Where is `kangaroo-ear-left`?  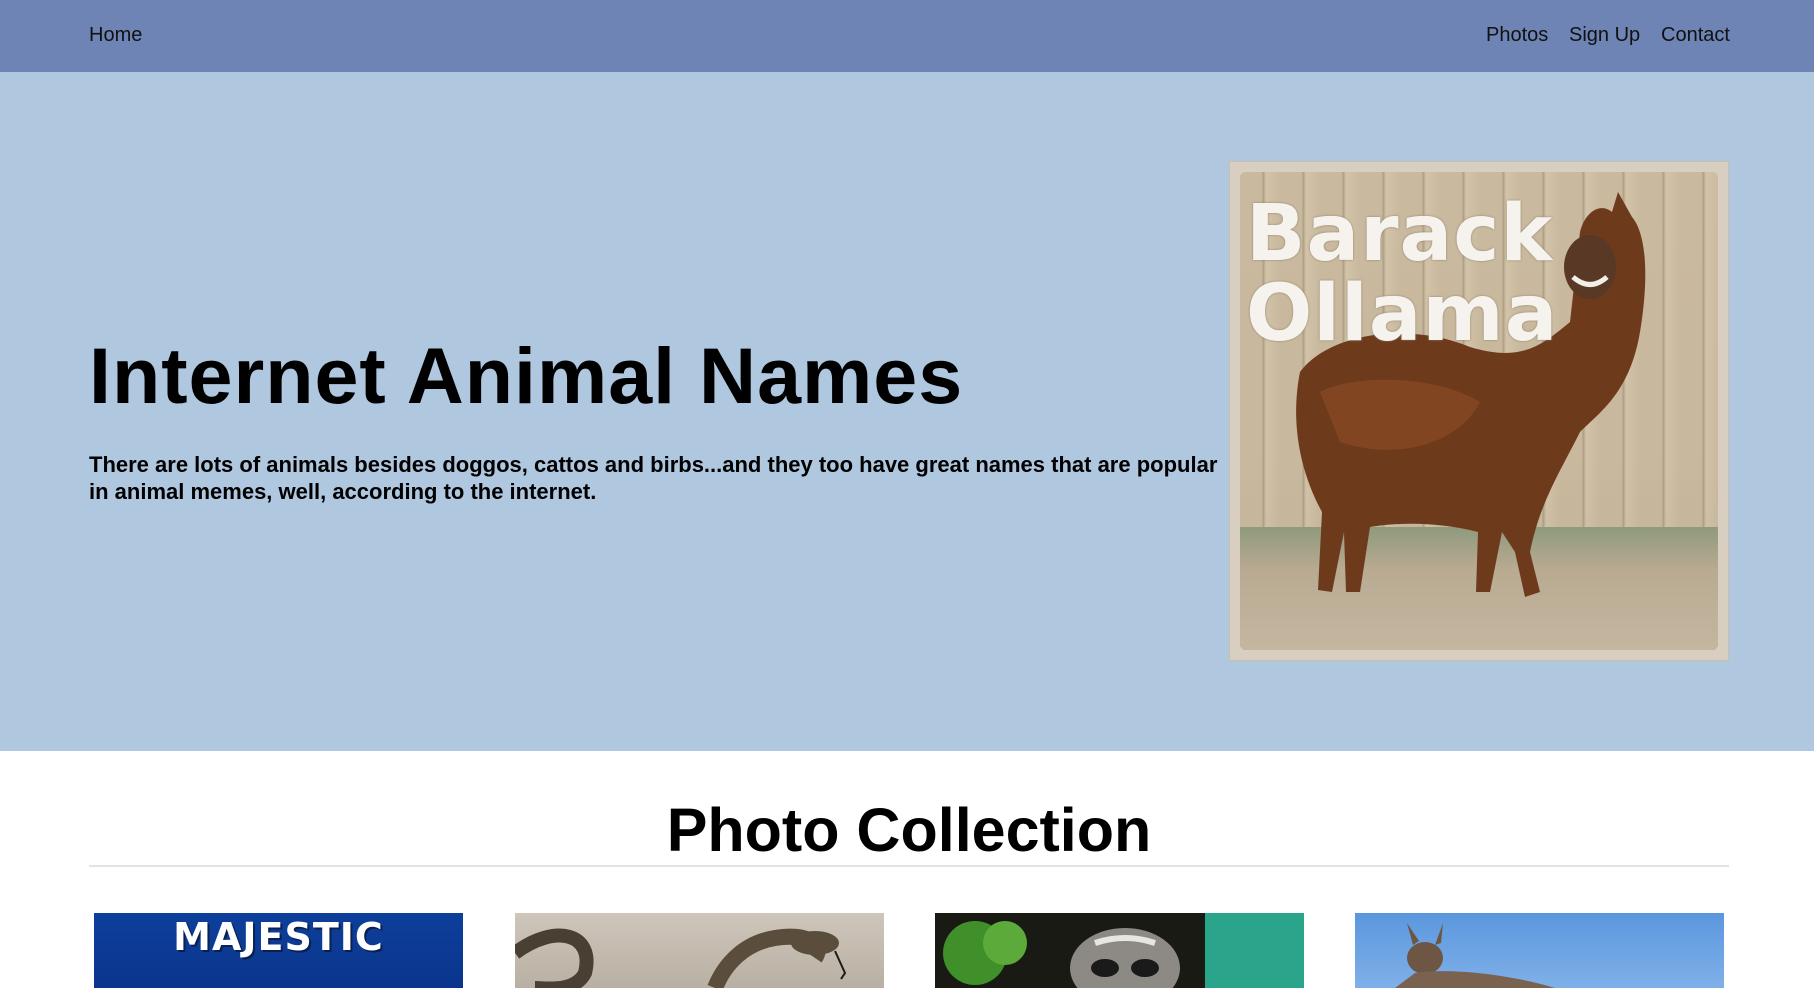 kangaroo-ear-left is located at coordinates (1413, 934).